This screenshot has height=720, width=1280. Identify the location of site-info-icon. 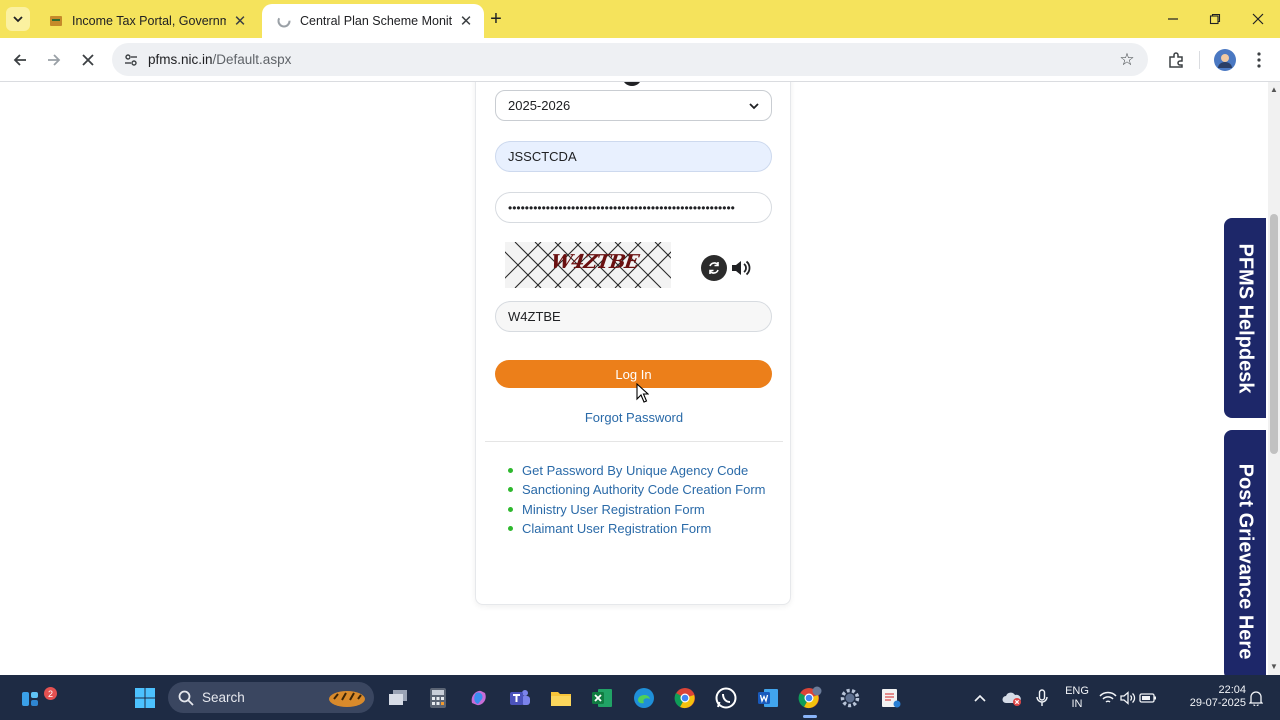
(131, 60).